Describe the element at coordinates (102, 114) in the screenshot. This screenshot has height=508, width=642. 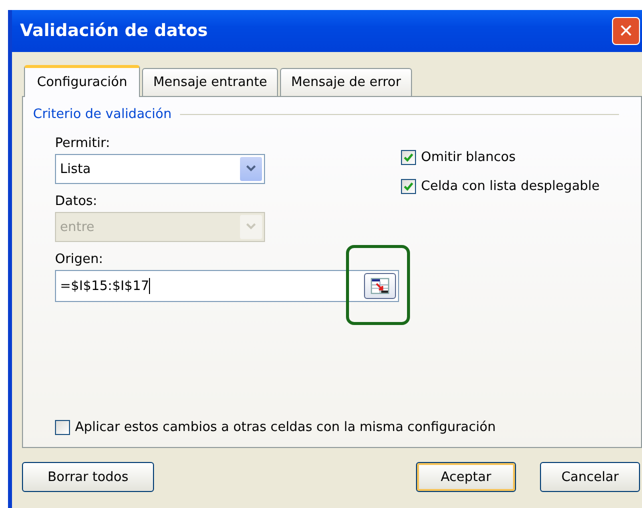
I see `group-title: Criterio de validación` at that location.